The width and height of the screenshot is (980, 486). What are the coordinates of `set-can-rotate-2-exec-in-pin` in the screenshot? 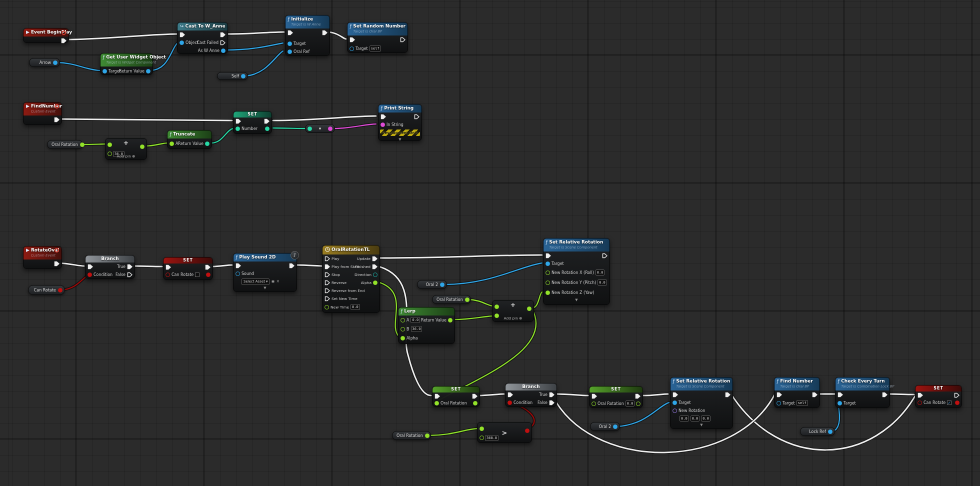 It's located at (920, 395).